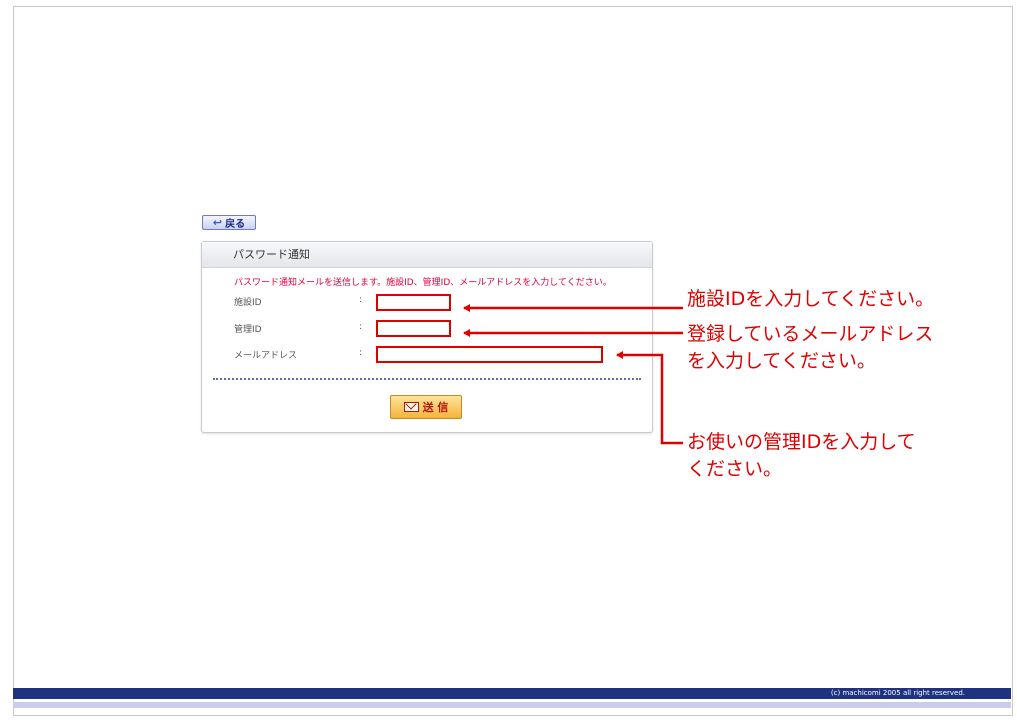 The width and height of the screenshot is (1017, 722). What do you see at coordinates (897, 693) in the screenshot?
I see `footer-copyright: (c) machicomi 2005 all right reserved.` at bounding box center [897, 693].